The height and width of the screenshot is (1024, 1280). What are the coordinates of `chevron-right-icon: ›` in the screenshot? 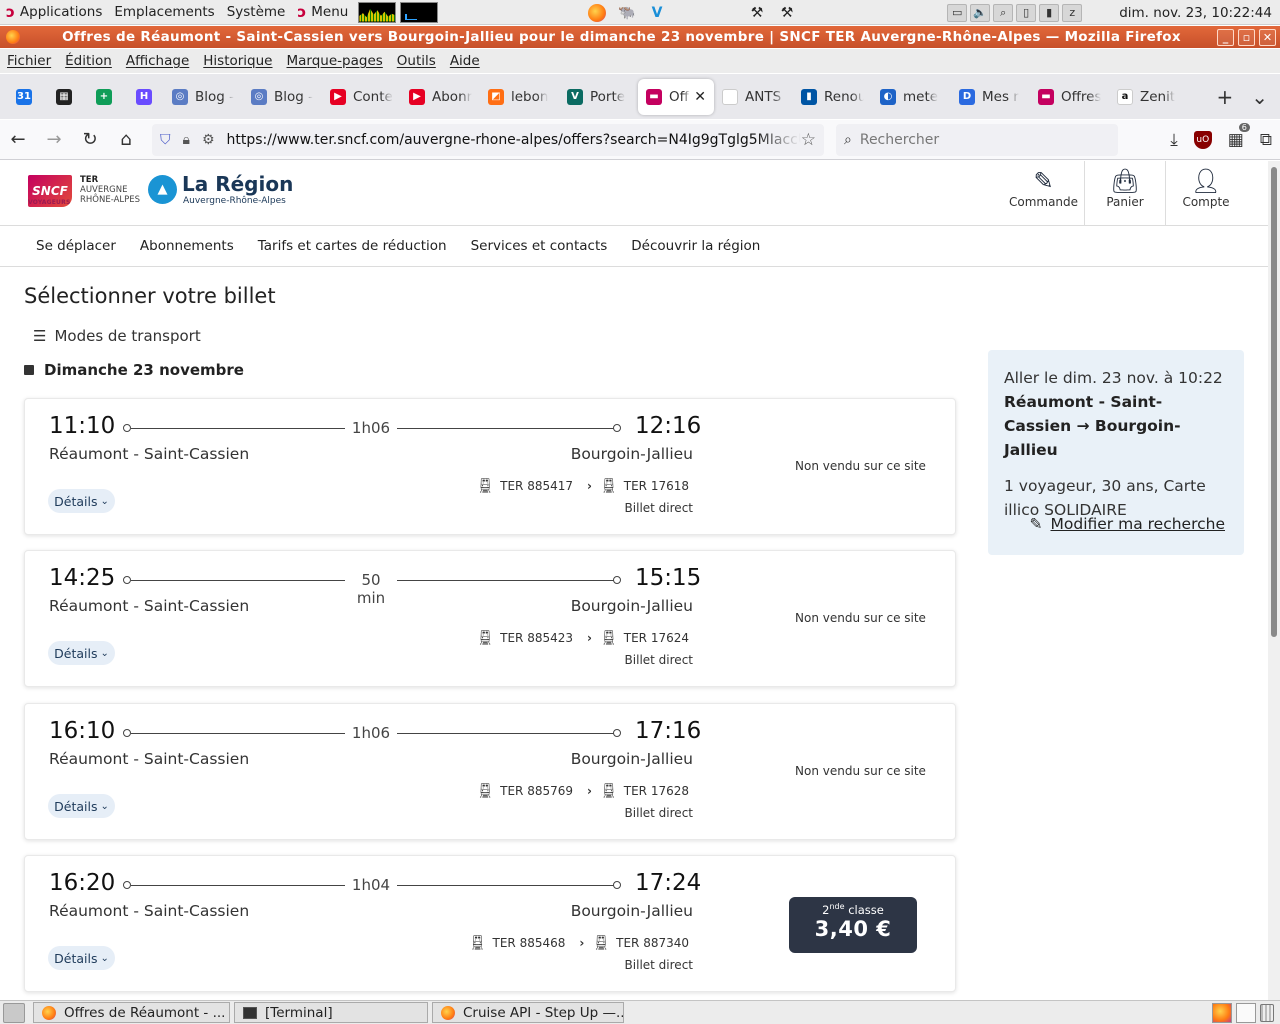 It's located at (589, 638).